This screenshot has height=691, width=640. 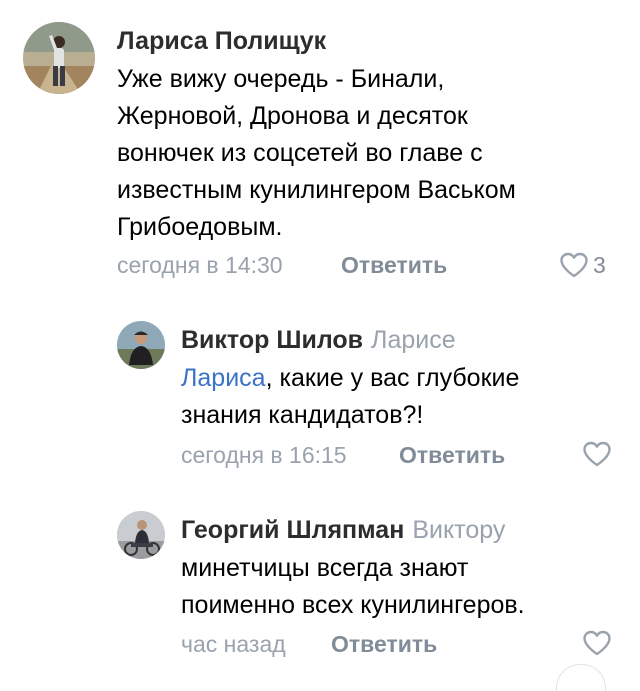 What do you see at coordinates (458, 530) in the screenshot?
I see `reply-to-label: Виктору` at bounding box center [458, 530].